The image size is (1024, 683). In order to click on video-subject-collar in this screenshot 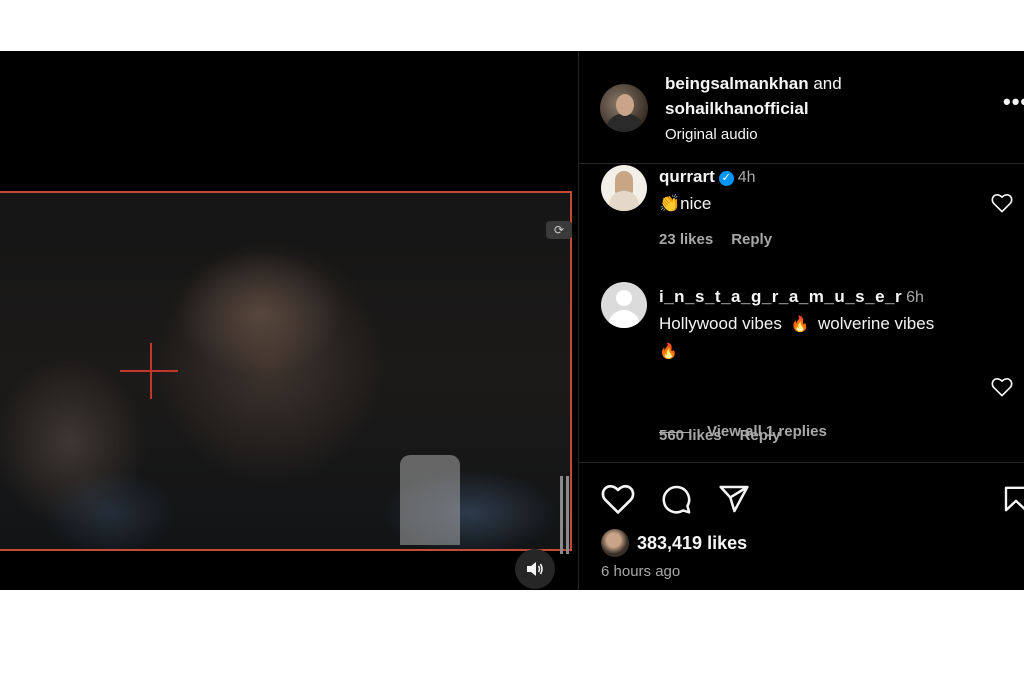, I will do `click(430, 500)`.